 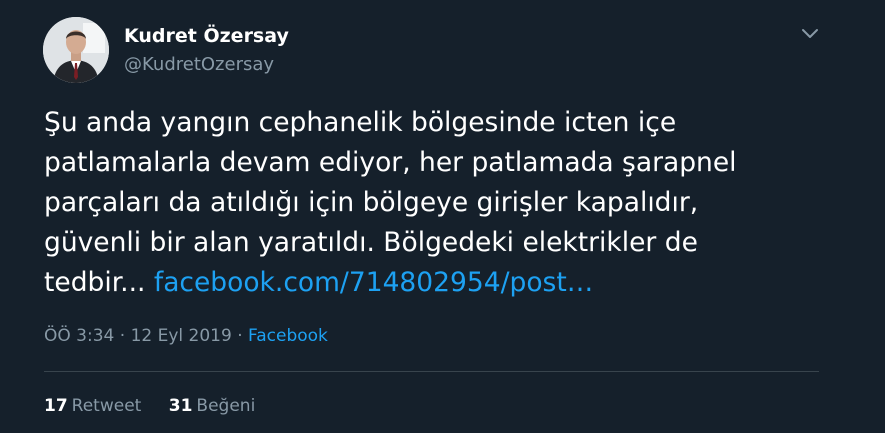 I want to click on author-handle: @KudretOzersay, so click(x=199, y=64).